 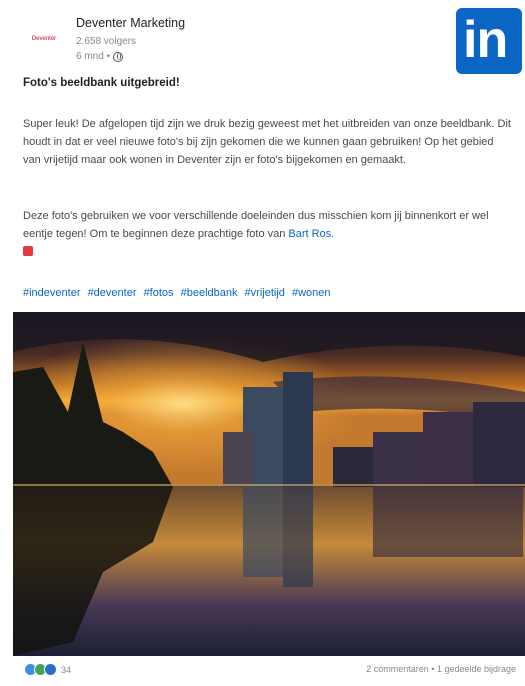 What do you see at coordinates (209, 293) in the screenshot?
I see `hashtag-link: #beeldbank` at bounding box center [209, 293].